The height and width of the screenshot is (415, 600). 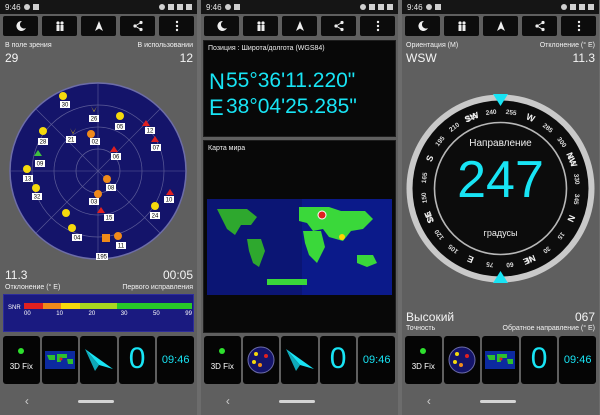 What do you see at coordinates (156, 149) in the screenshot?
I see `sat-label: 07` at bounding box center [156, 149].